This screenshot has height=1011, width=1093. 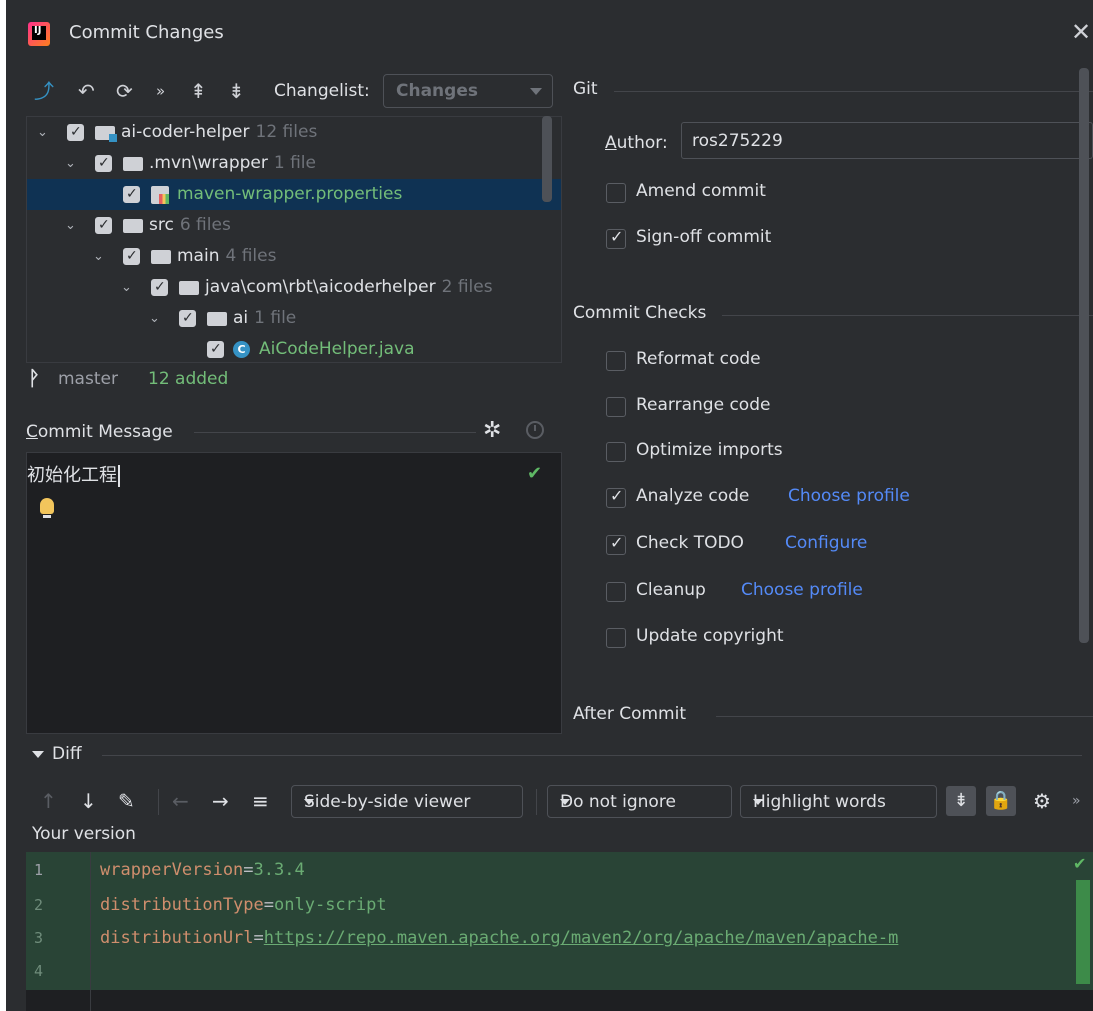 I want to click on code-line: 1 wrapperVersion=3.3.4, so click(x=551, y=870).